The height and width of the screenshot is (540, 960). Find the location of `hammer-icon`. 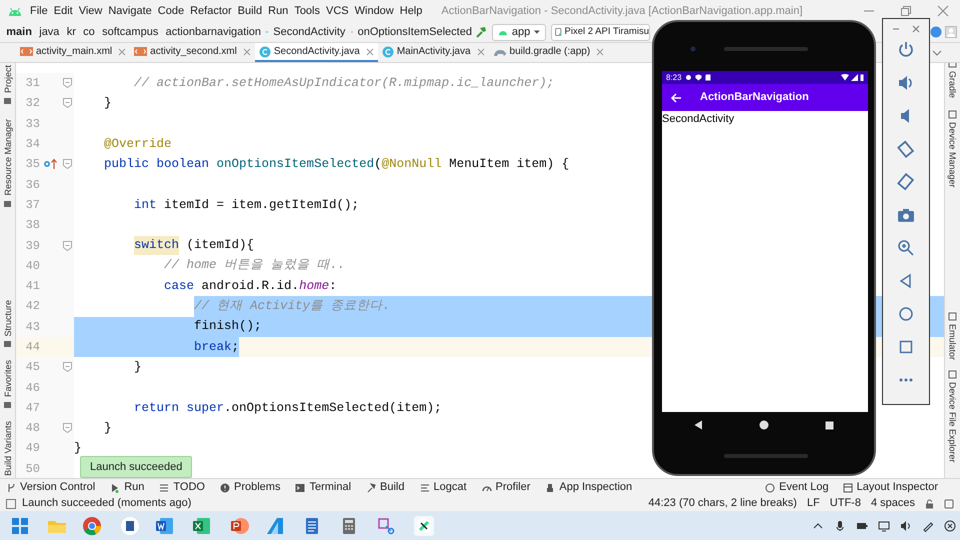

hammer-icon is located at coordinates (481, 32).